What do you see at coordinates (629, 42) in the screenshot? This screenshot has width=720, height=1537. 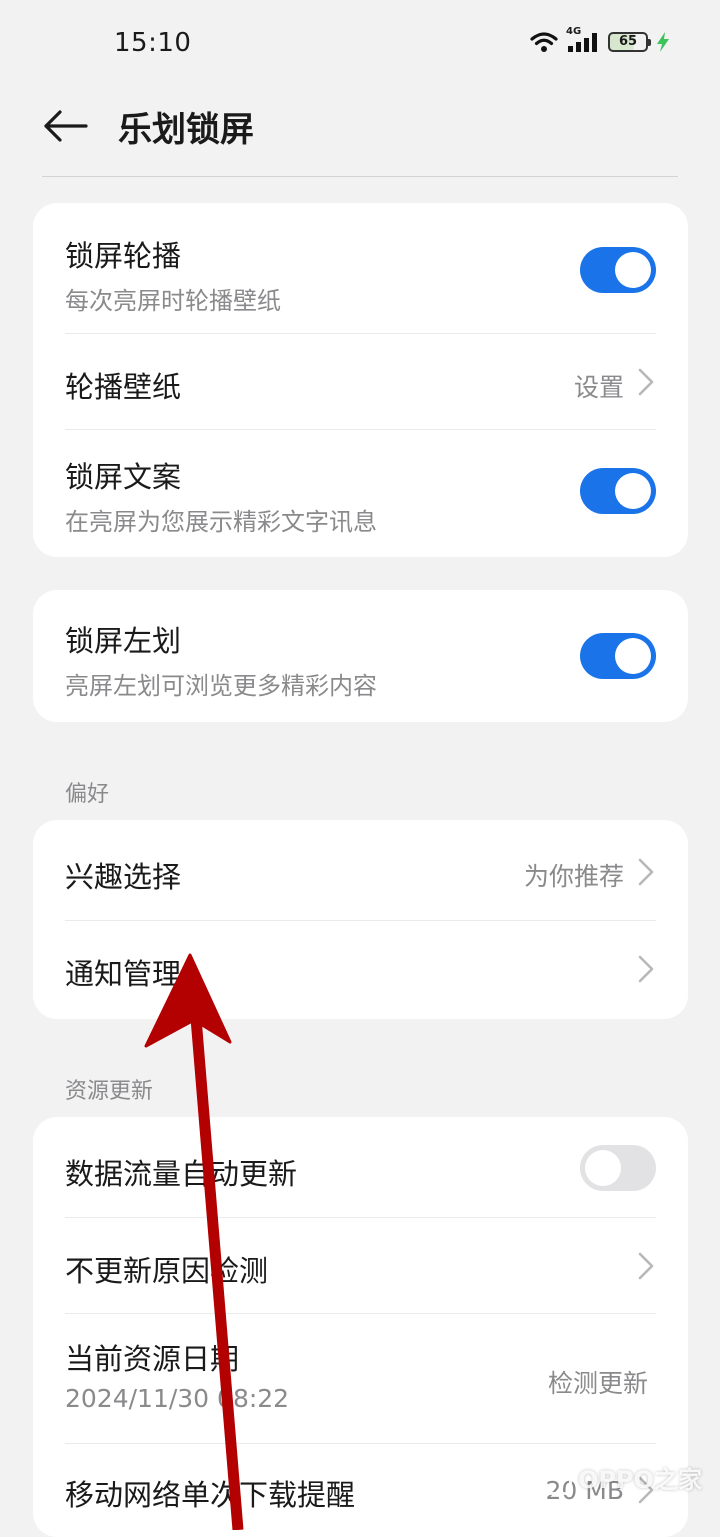 I see `battery-icon: 65` at bounding box center [629, 42].